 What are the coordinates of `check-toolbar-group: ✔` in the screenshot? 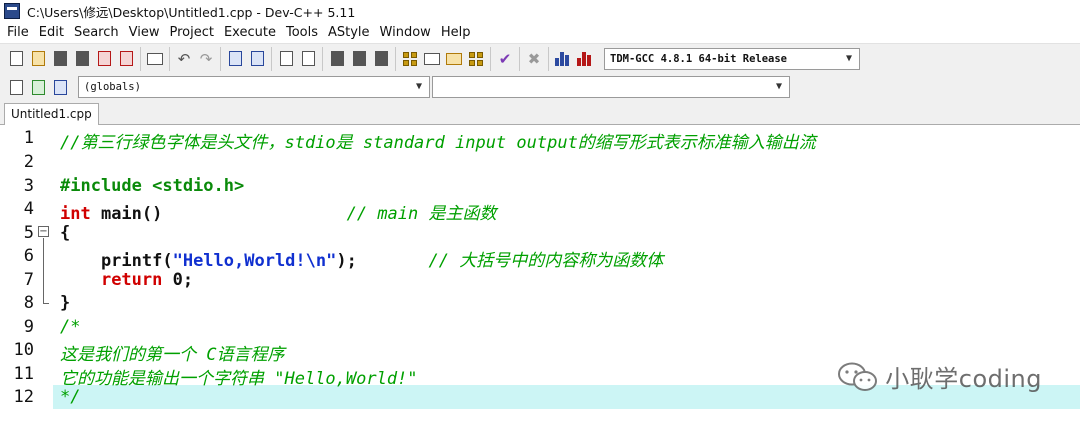 It's located at (504, 58).